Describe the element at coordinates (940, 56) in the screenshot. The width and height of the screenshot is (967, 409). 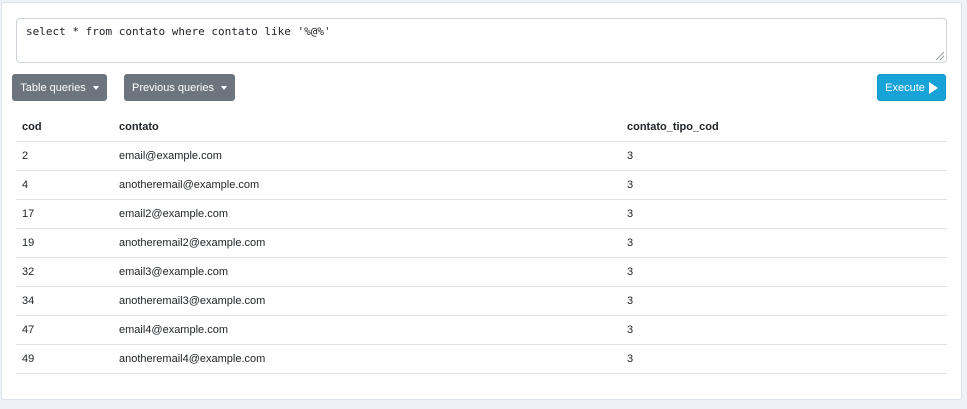
I see `resize-handle-icon` at that location.